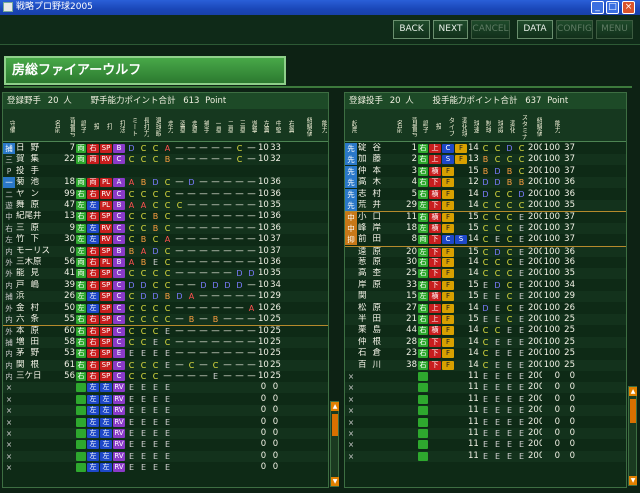  What do you see at coordinates (612, 7) in the screenshot?
I see `maximize-button: □` at bounding box center [612, 7].